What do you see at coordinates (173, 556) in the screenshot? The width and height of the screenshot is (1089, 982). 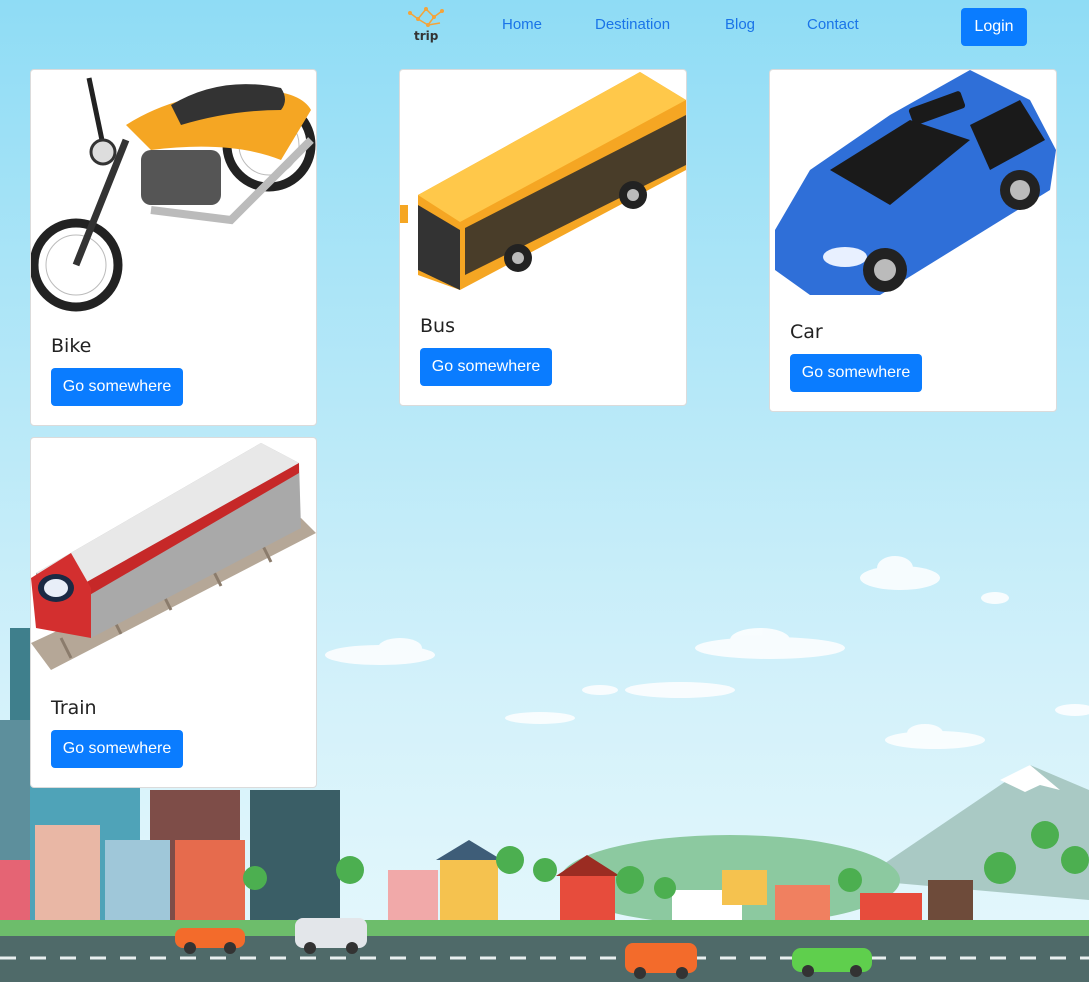 I see `train-icon` at bounding box center [173, 556].